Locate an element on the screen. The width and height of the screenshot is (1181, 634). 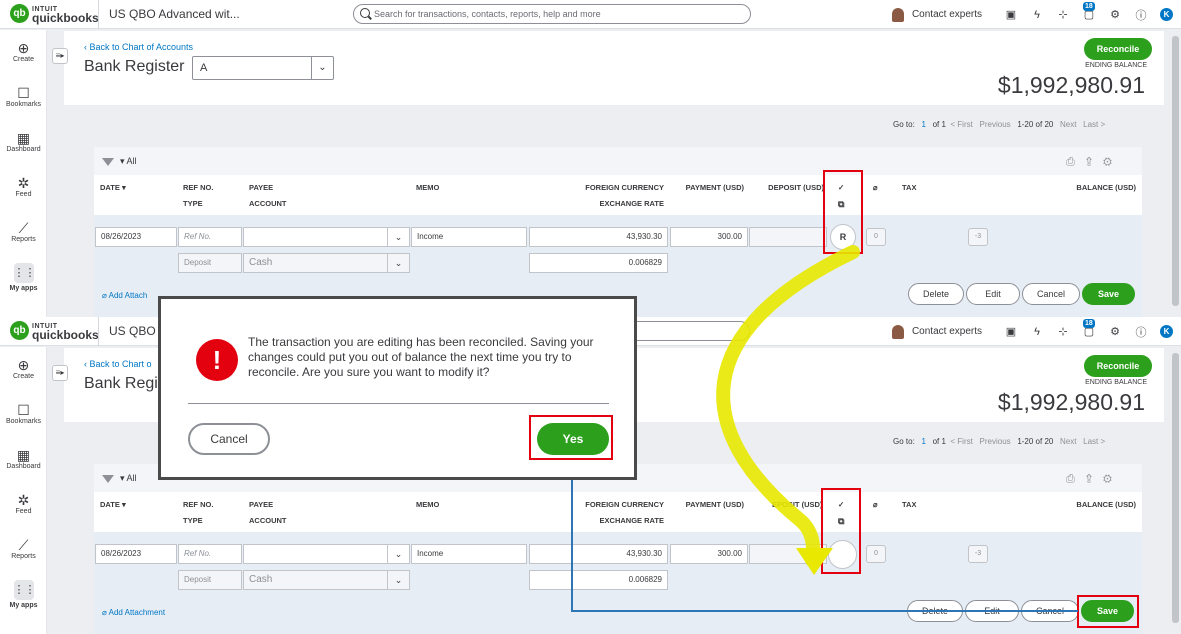
back-to-chart-of-accounts-link: ‹ Back to Chart o is located at coordinates (118, 364).